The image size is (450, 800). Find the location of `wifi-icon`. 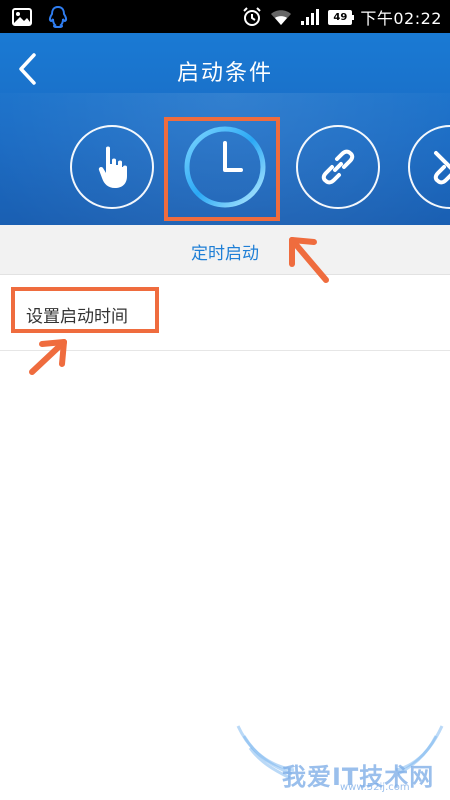

wifi-icon is located at coordinates (281, 17).